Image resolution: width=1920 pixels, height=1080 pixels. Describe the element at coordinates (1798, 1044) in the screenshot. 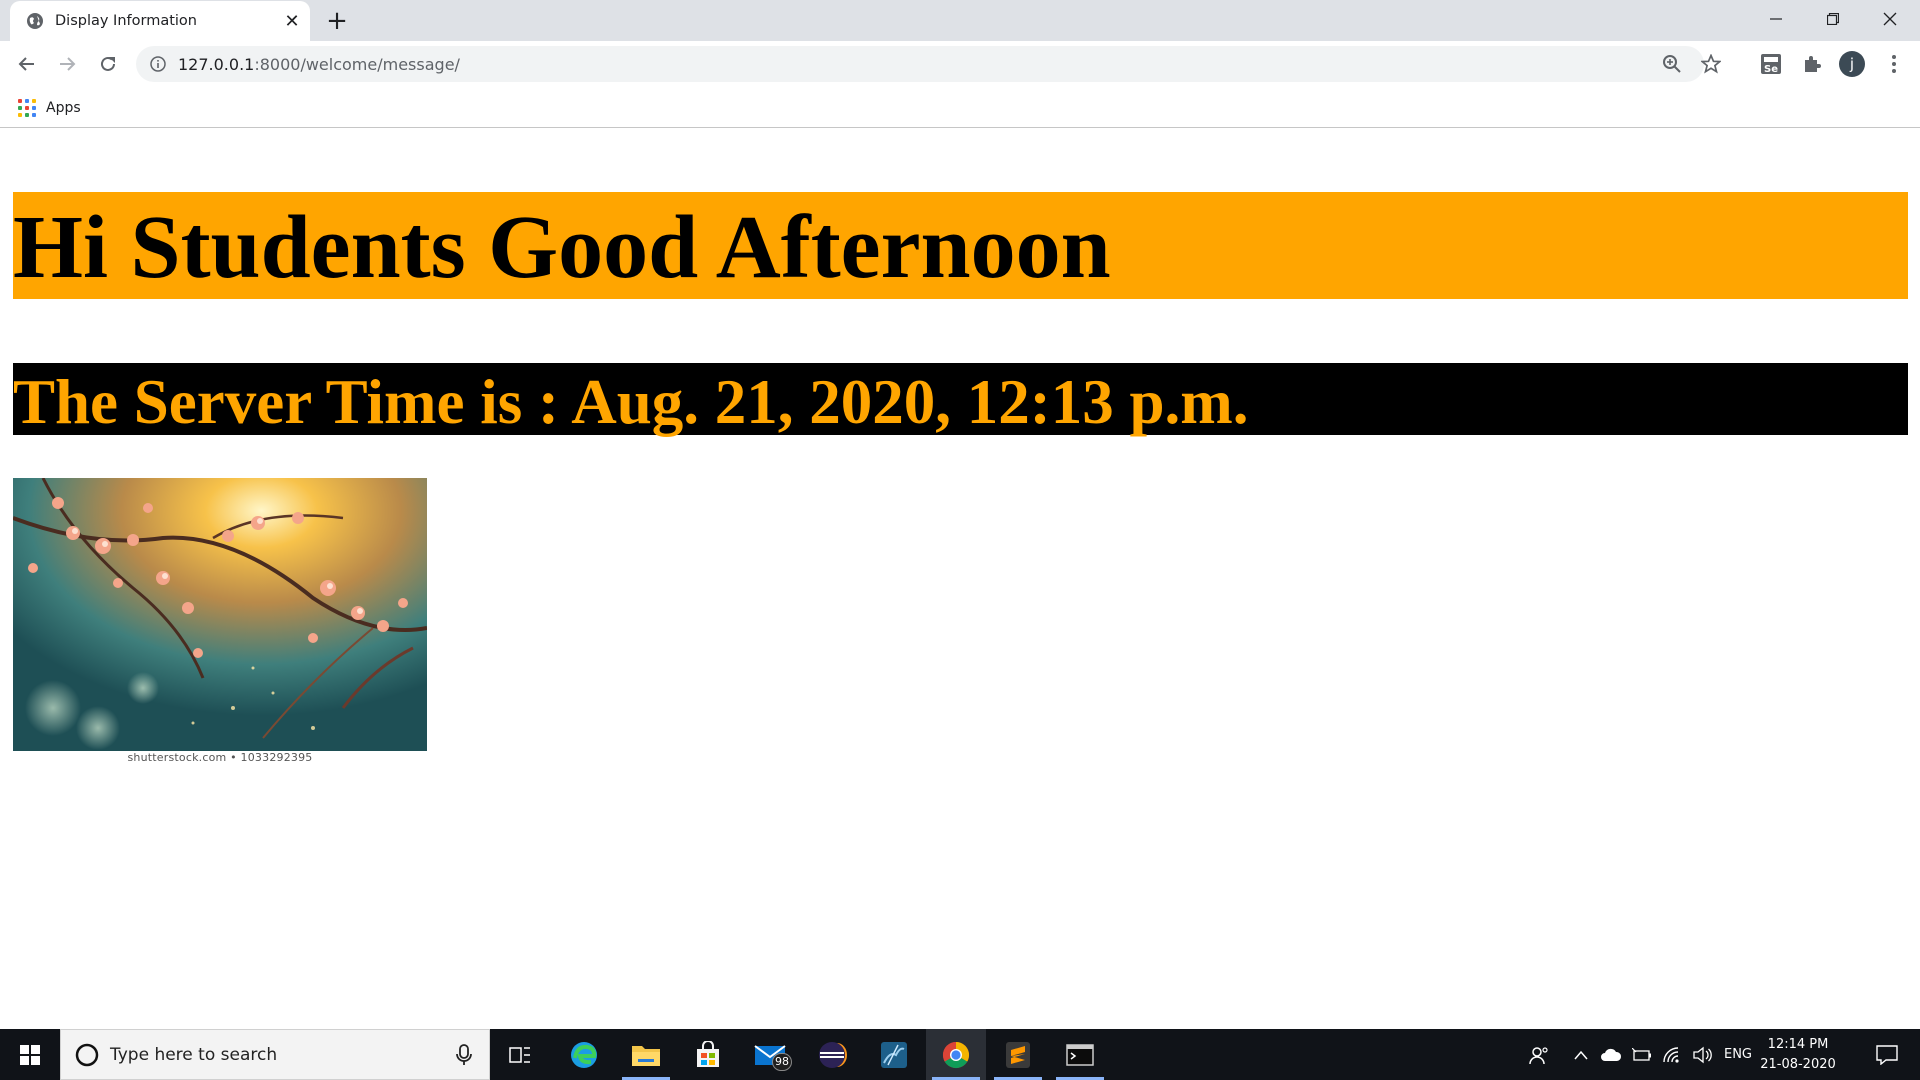

I see `clock-time: 12:14 PM` at that location.